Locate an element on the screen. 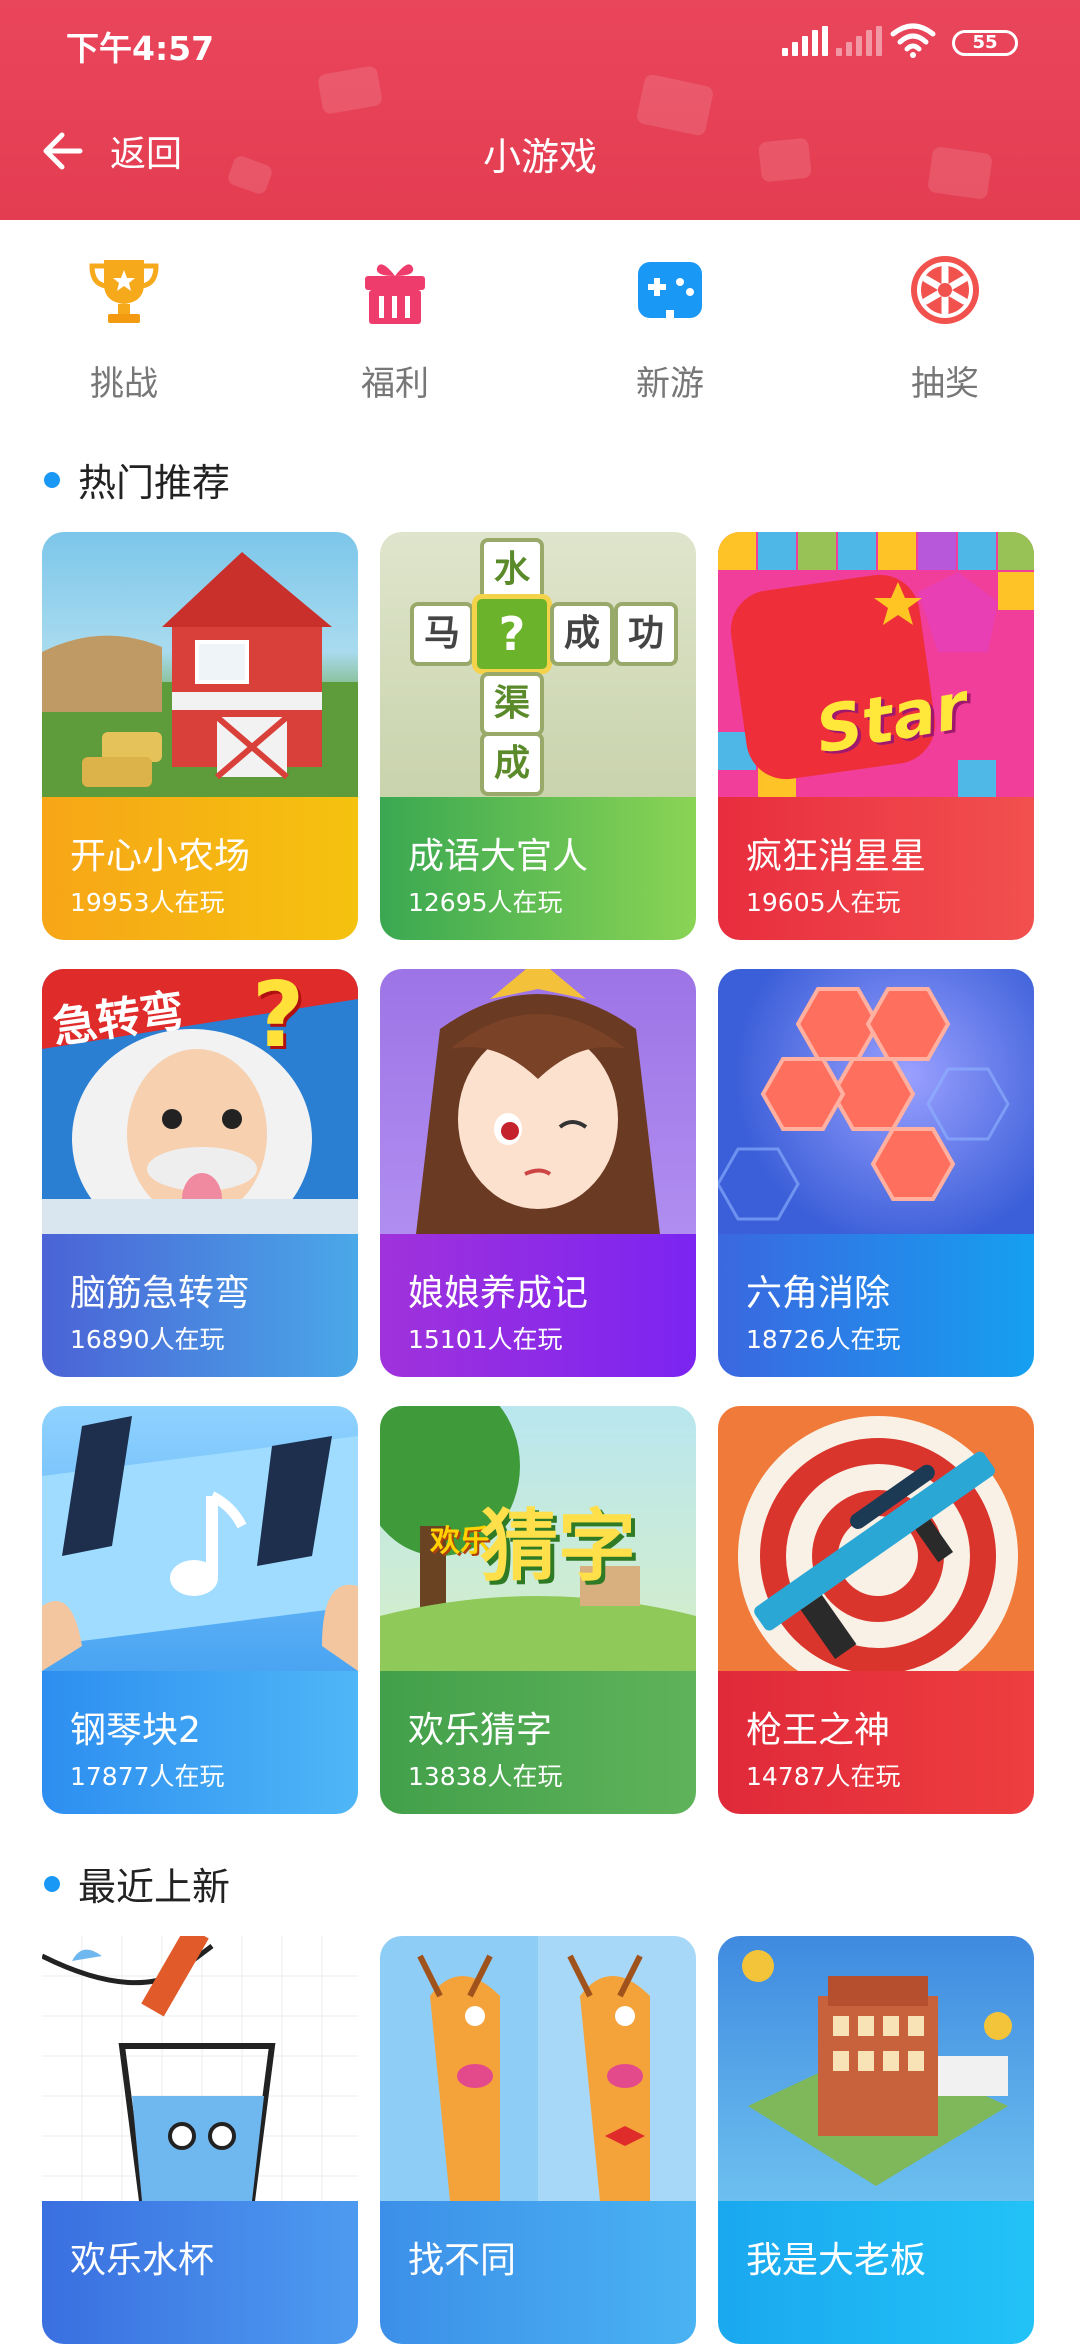 The width and height of the screenshot is (1080, 2344). category-label: 新游 is located at coordinates (670, 384).